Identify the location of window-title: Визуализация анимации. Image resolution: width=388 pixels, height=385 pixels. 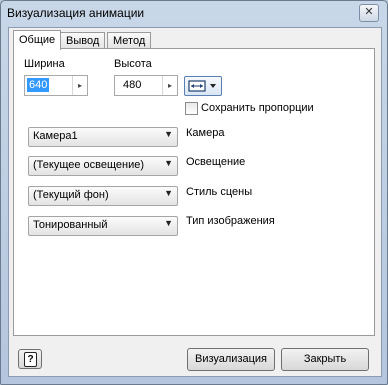
(76, 13).